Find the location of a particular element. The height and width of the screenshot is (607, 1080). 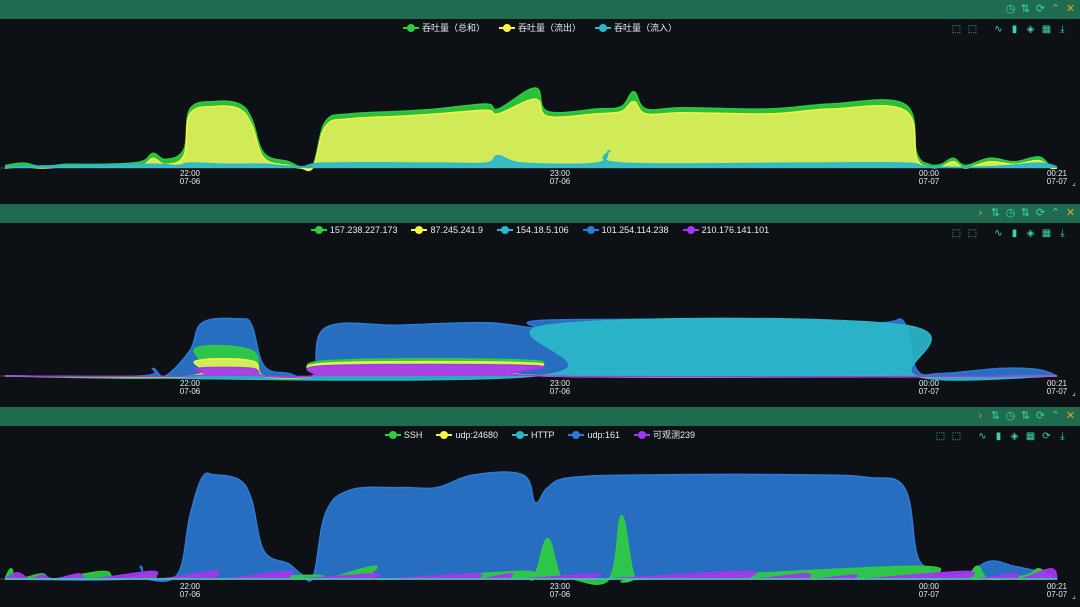

legend-label: udp:161 is located at coordinates (604, 434).